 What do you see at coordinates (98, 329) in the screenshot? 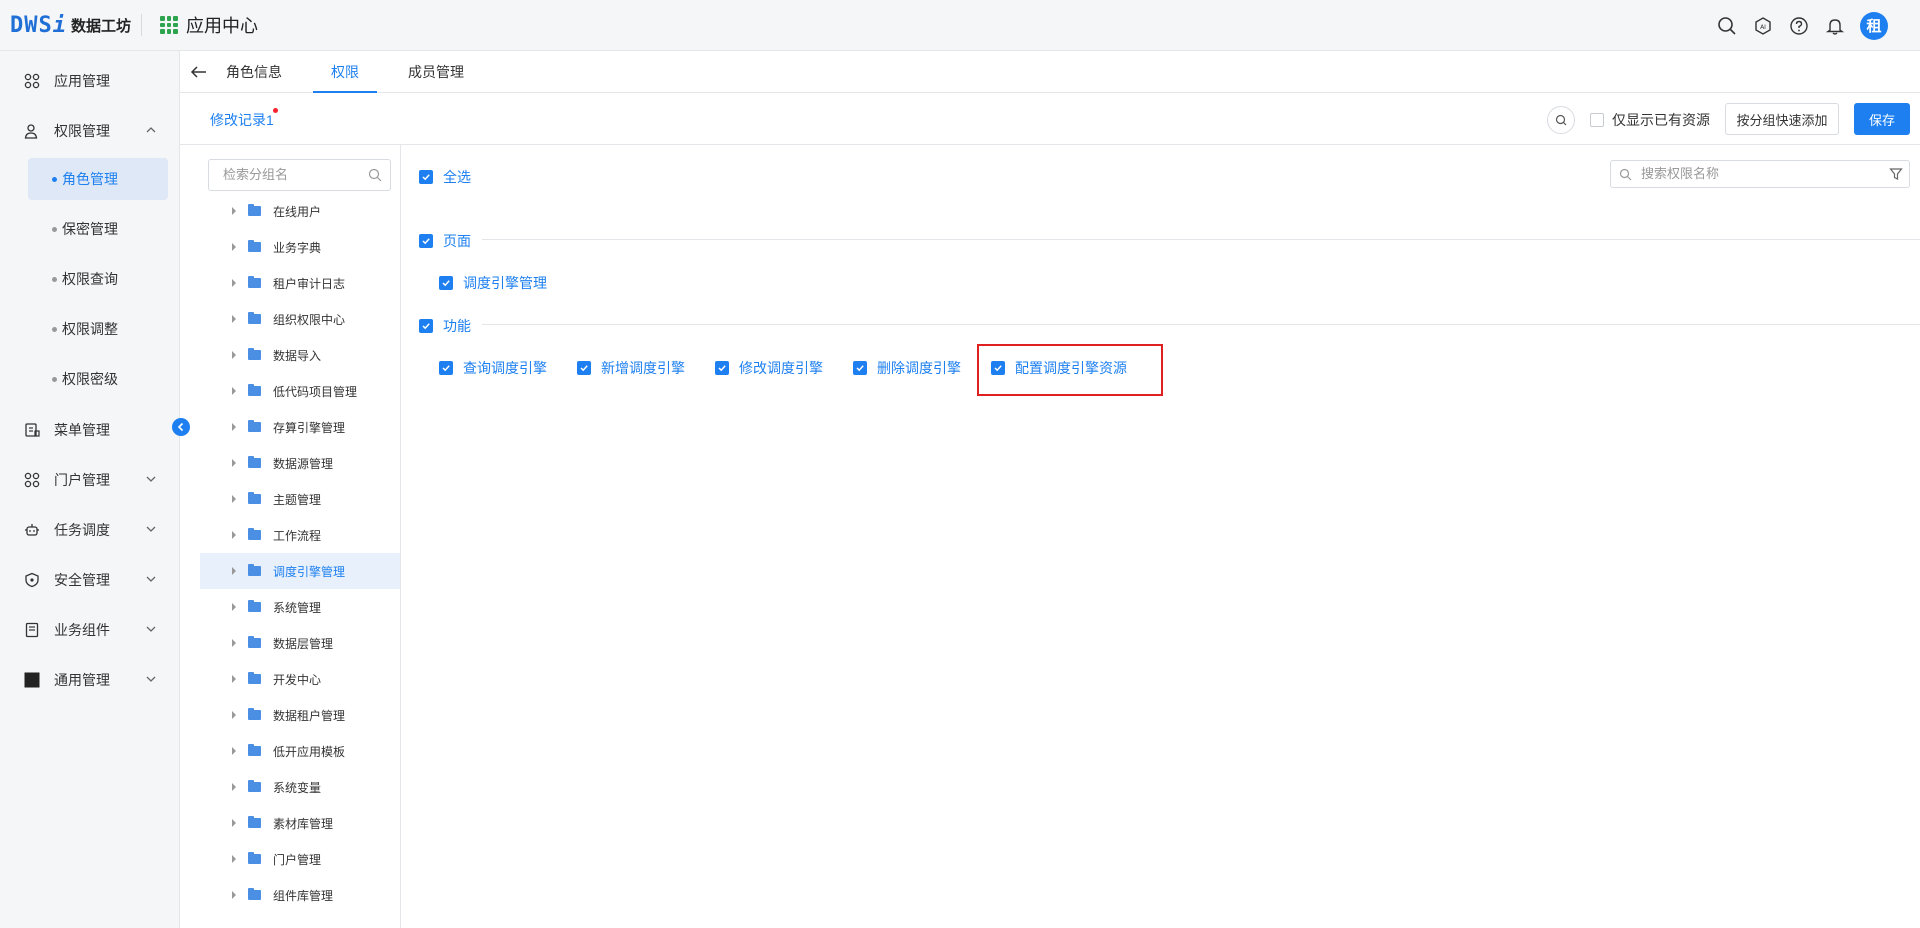
I see `sidebar-subitem-permission-adjust: 权限调整` at bounding box center [98, 329].